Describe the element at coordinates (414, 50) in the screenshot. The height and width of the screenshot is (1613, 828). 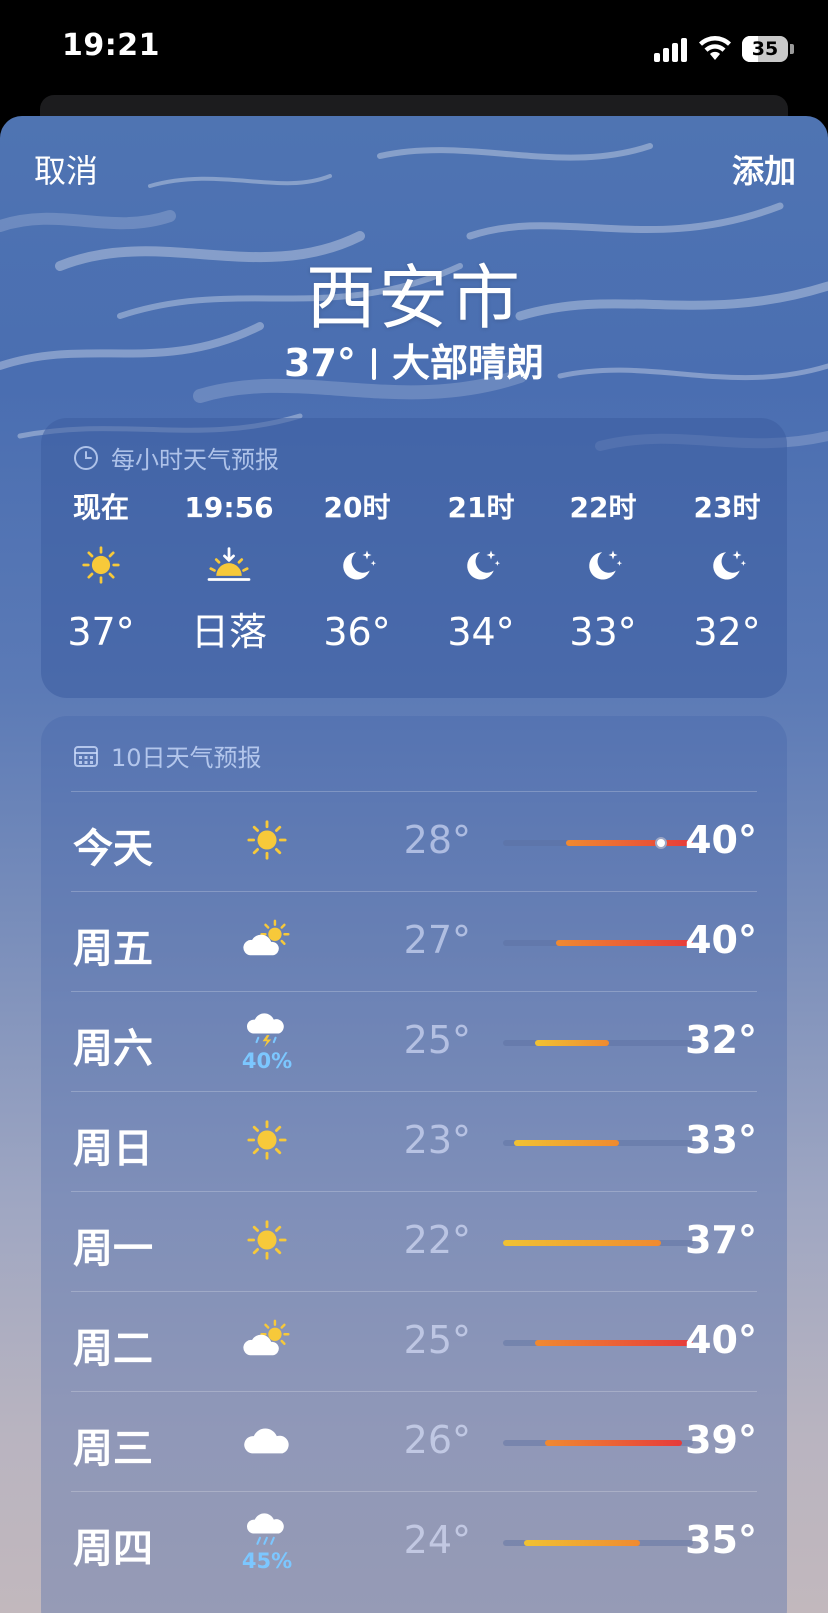
I see `status-bar: 19:21 35` at that location.